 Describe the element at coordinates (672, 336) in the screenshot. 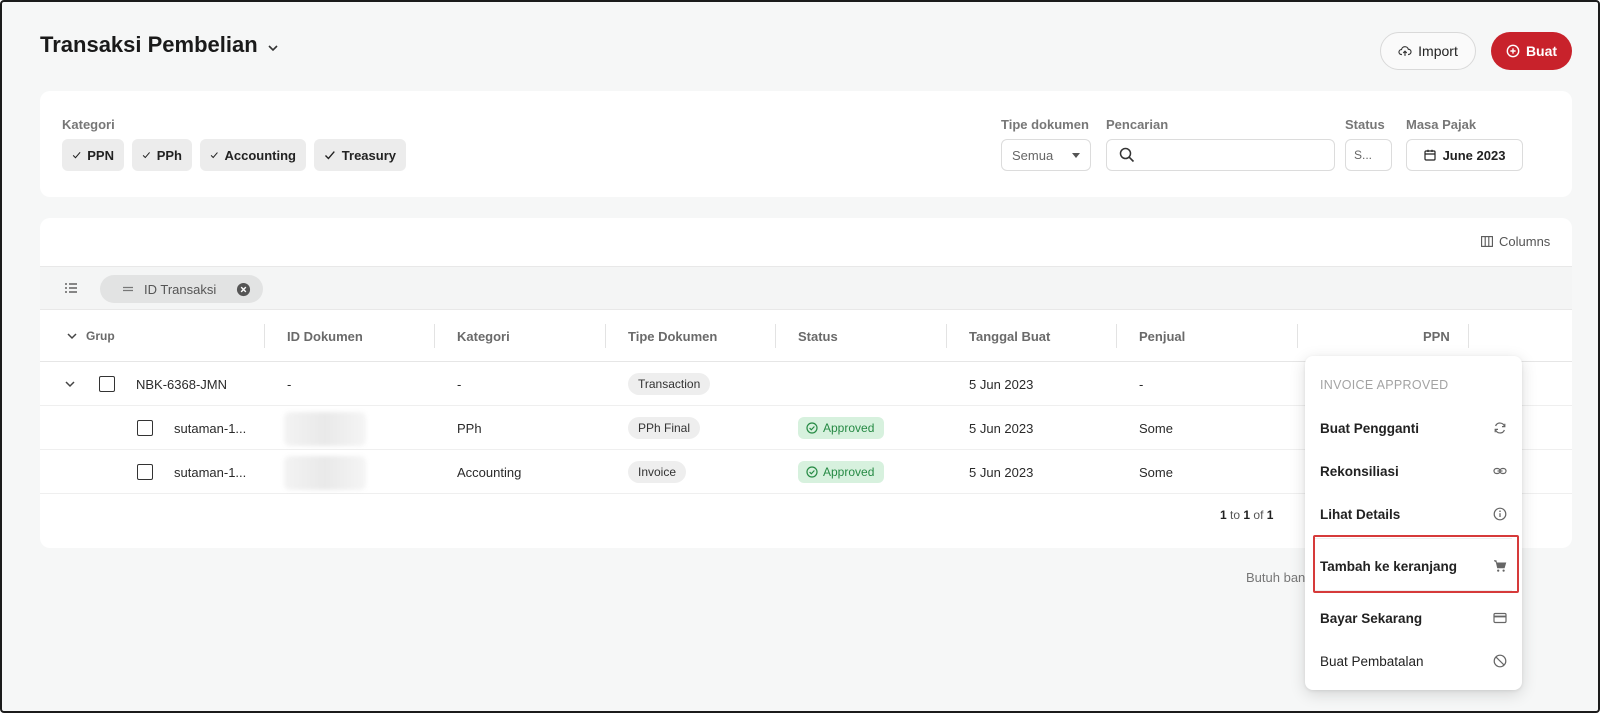

I see `header-tipe-dokumen: Tipe Dokumen` at that location.